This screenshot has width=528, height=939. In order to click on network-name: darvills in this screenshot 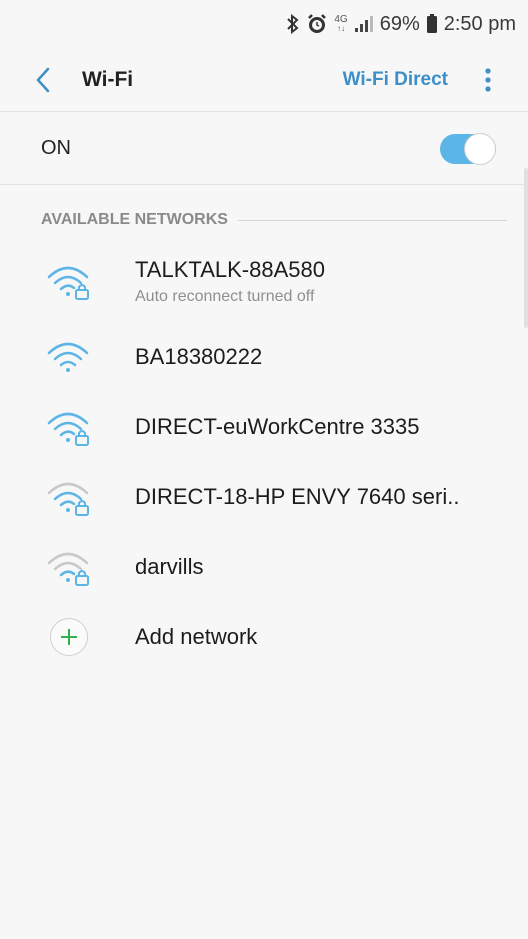, I will do `click(169, 566)`.